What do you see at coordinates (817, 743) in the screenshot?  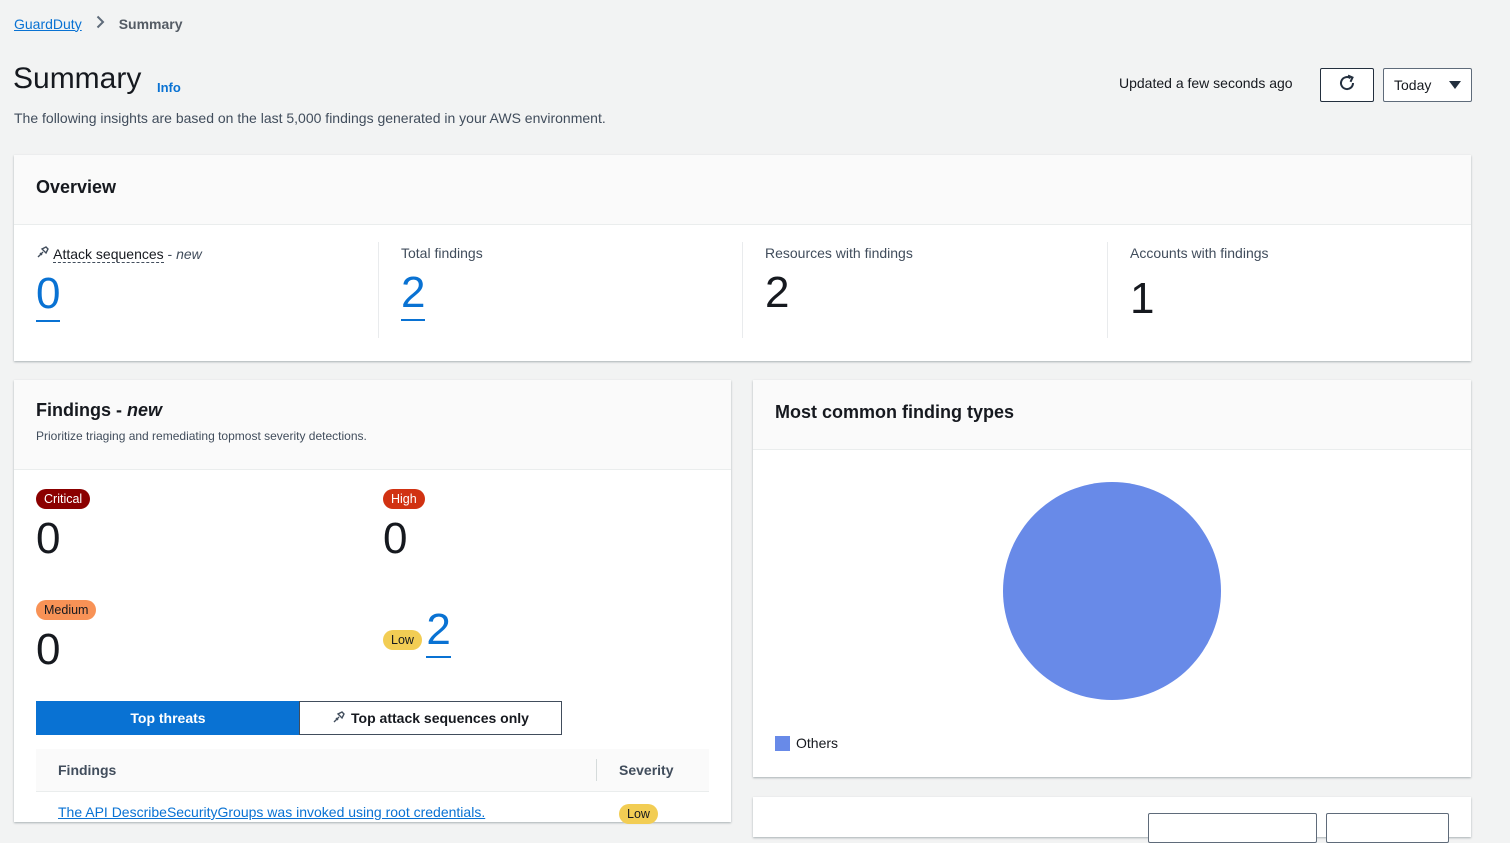 I see `legend-label: Others` at bounding box center [817, 743].